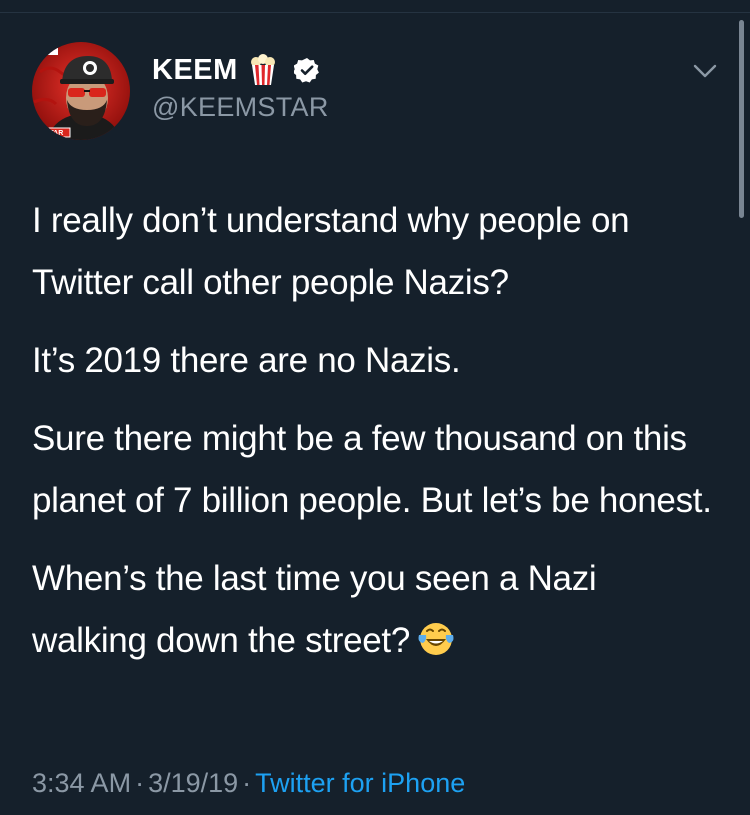 The width and height of the screenshot is (750, 815). Describe the element at coordinates (306, 70) in the screenshot. I see `verified-badge-icon` at that location.